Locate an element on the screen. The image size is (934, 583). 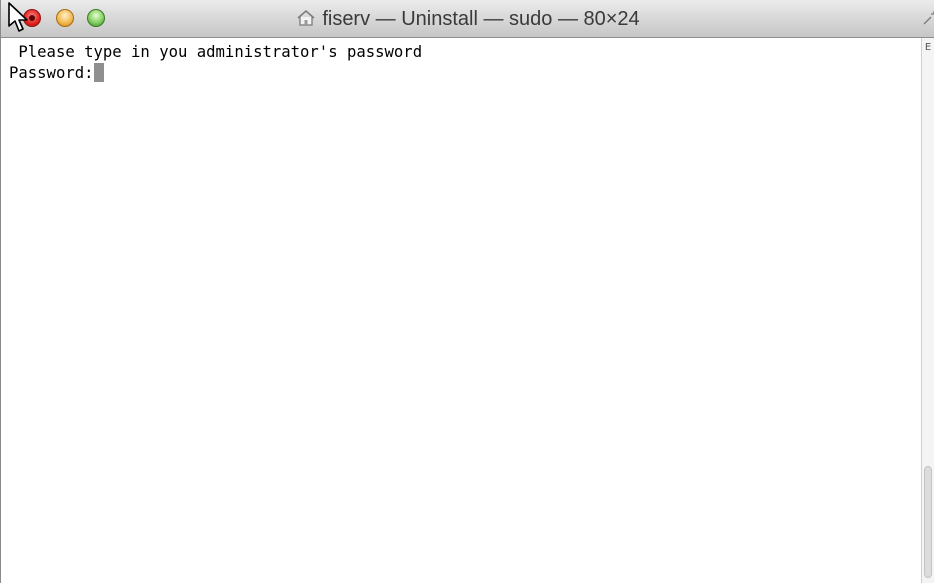
text-cursor is located at coordinates (98, 72).